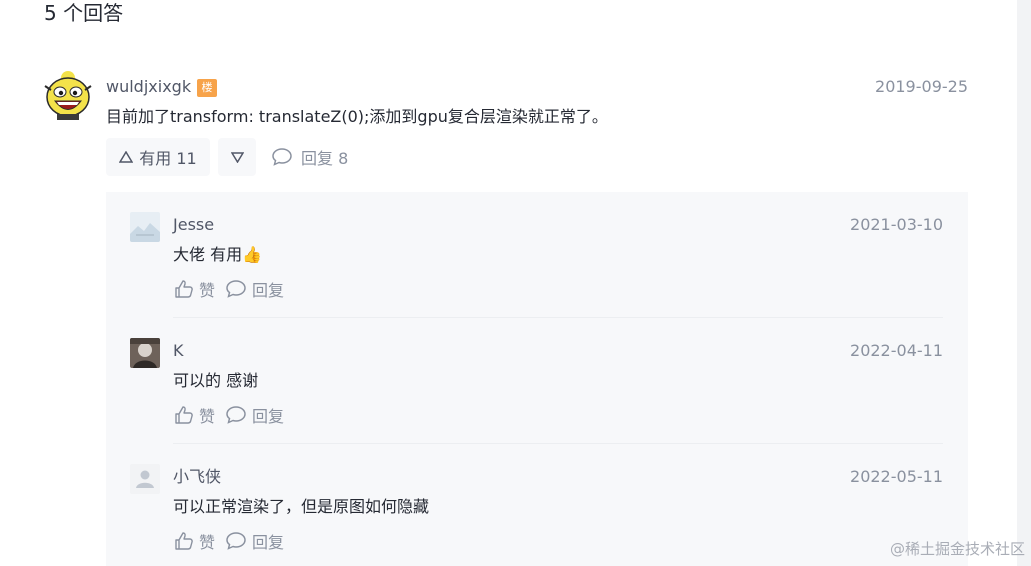  I want to click on not-useful-button, so click(237, 157).